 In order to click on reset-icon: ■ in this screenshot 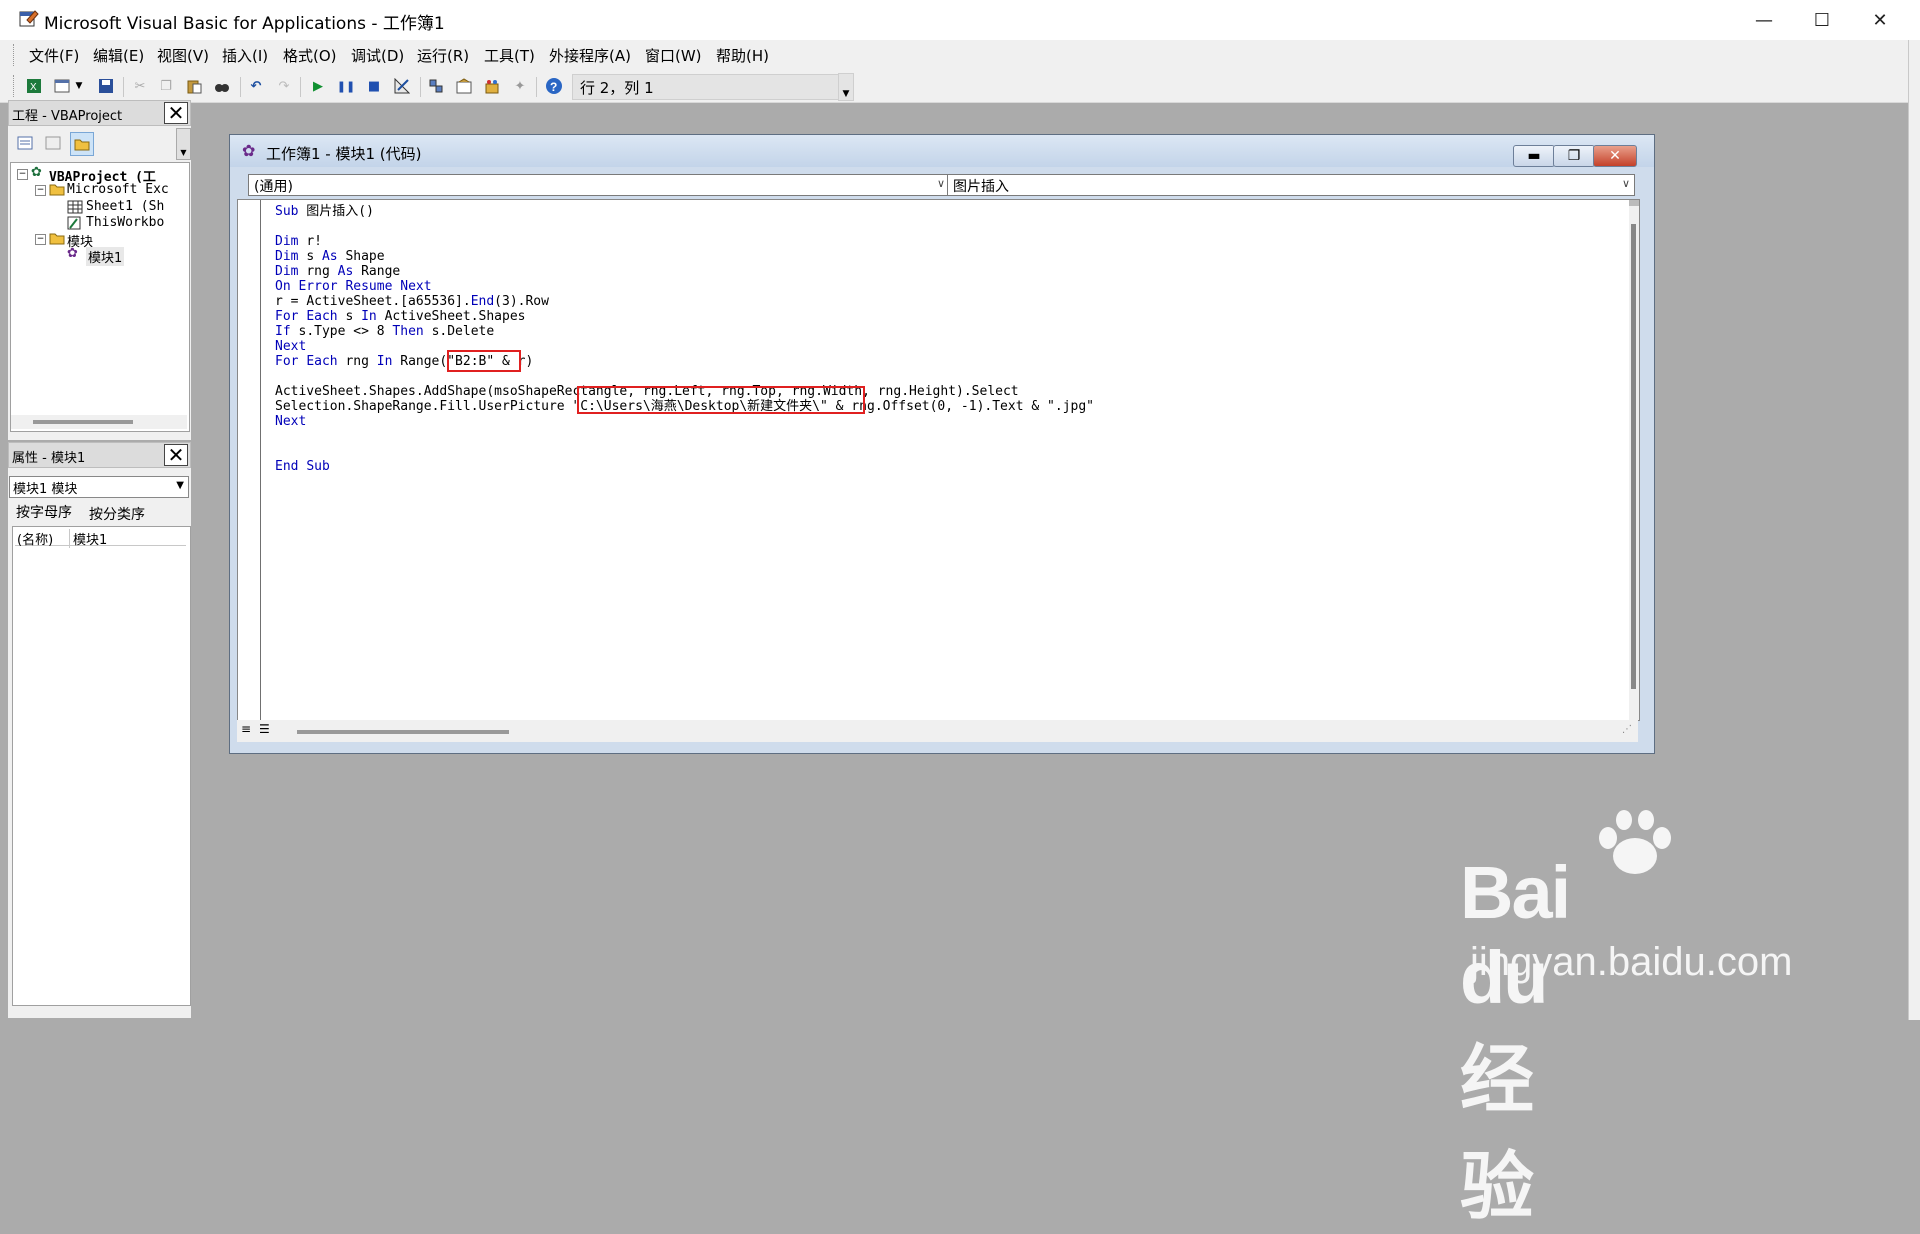, I will do `click(374, 86)`.